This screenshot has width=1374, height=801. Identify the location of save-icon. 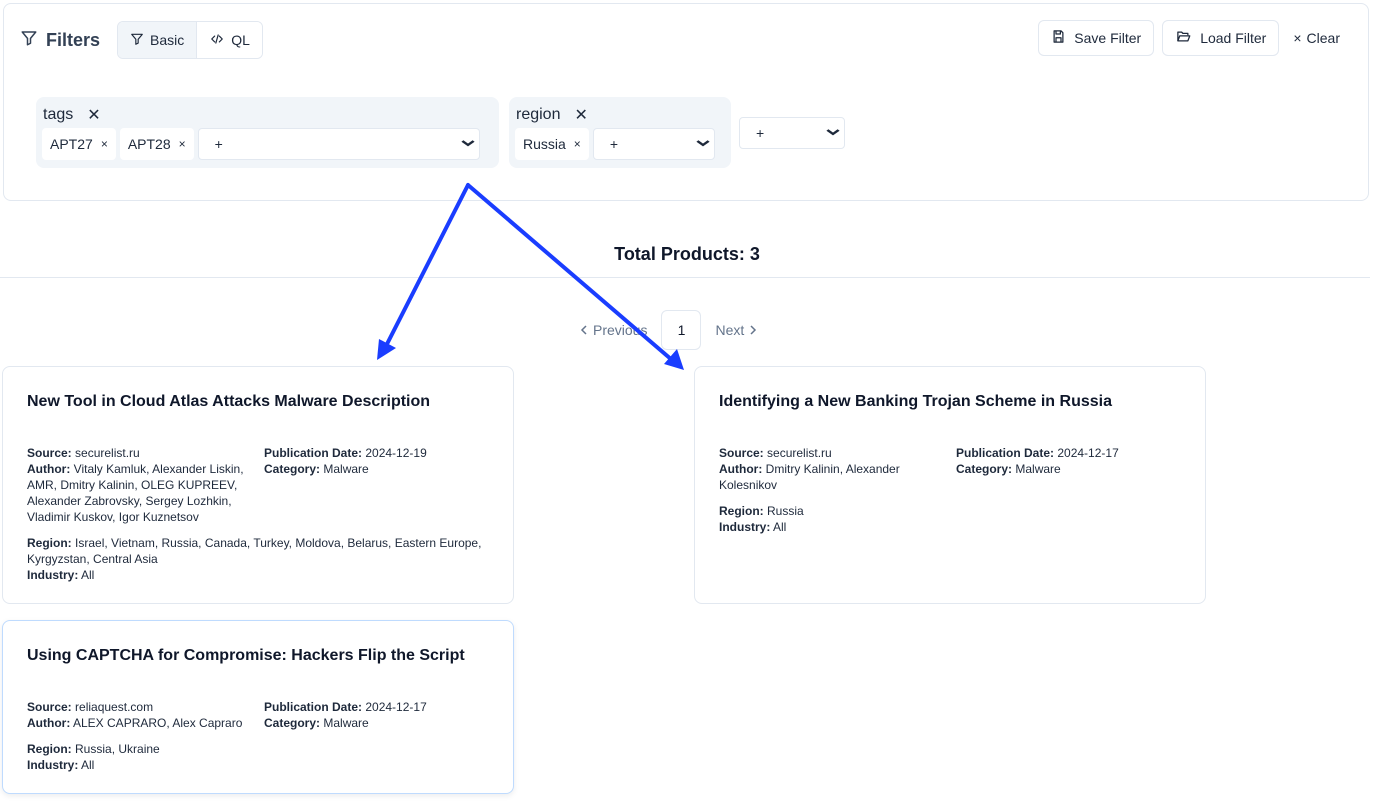
(1058, 38).